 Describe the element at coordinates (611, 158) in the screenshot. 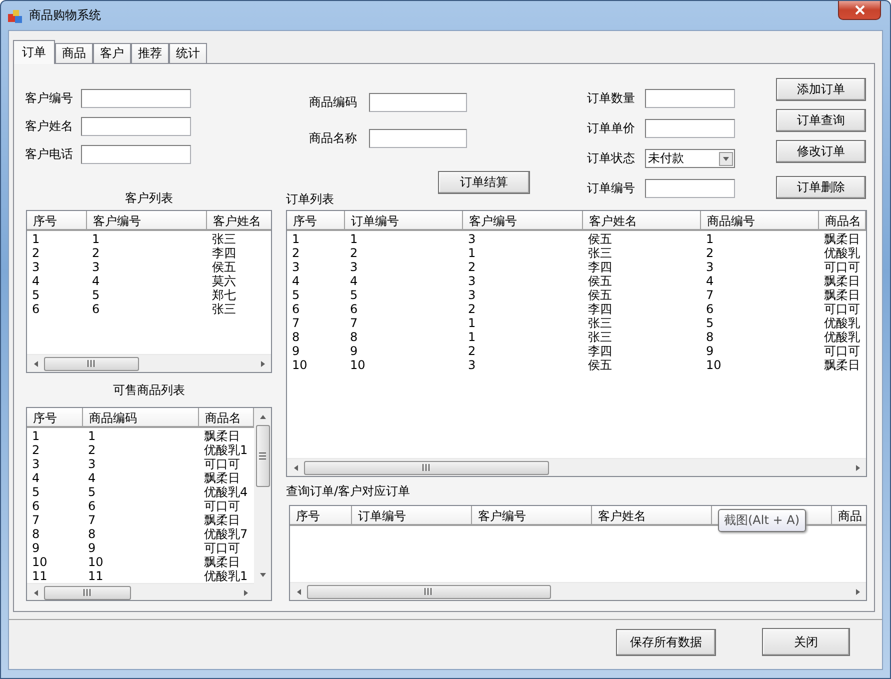

I see `field-label: 订单状态` at that location.